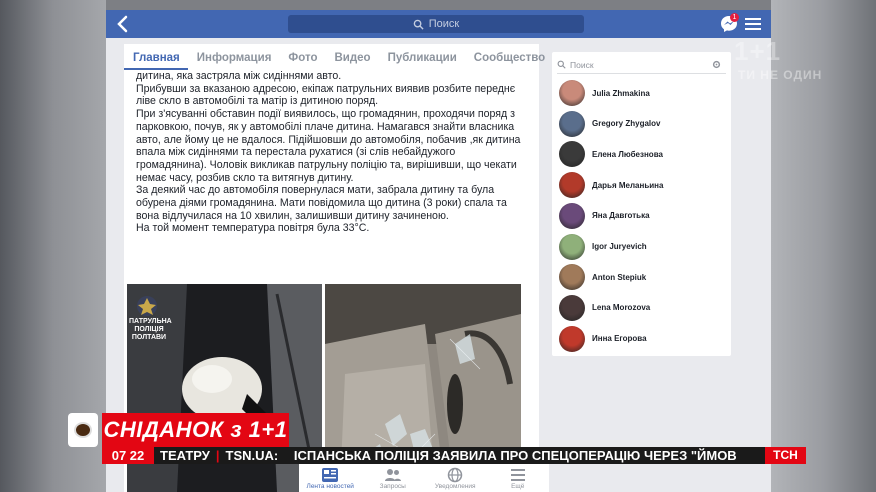  Describe the element at coordinates (252, 455) in the screenshot. I see `ticker-item: TSN.UA:` at that location.